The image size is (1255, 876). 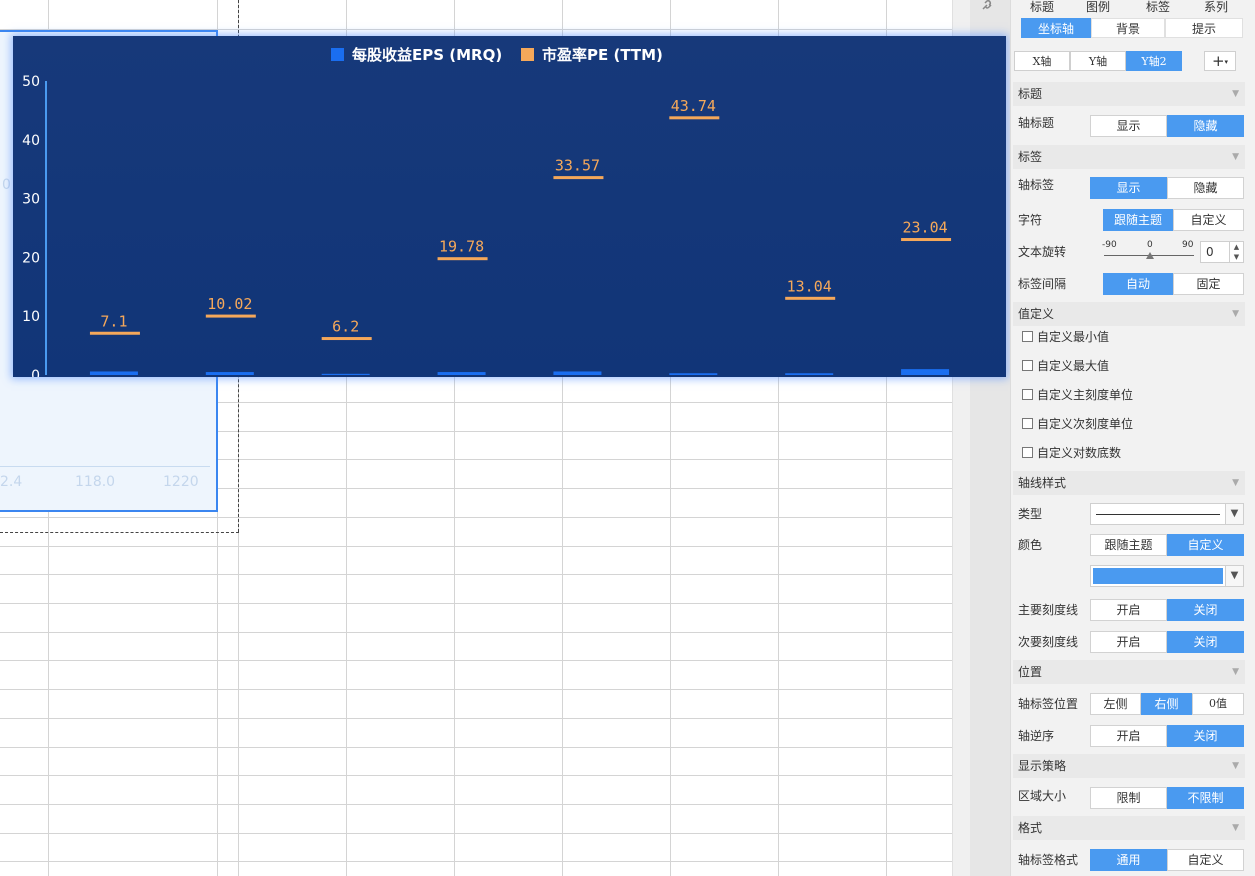 I want to click on section-value-def: 值定义 ▼, so click(x=1129, y=314).